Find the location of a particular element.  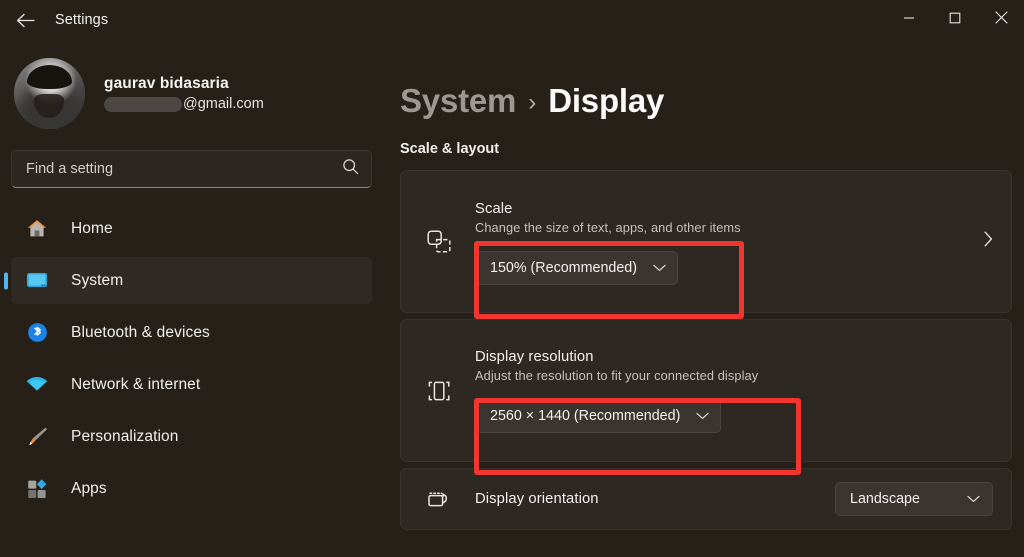

scale-card-expand is located at coordinates (978, 241).